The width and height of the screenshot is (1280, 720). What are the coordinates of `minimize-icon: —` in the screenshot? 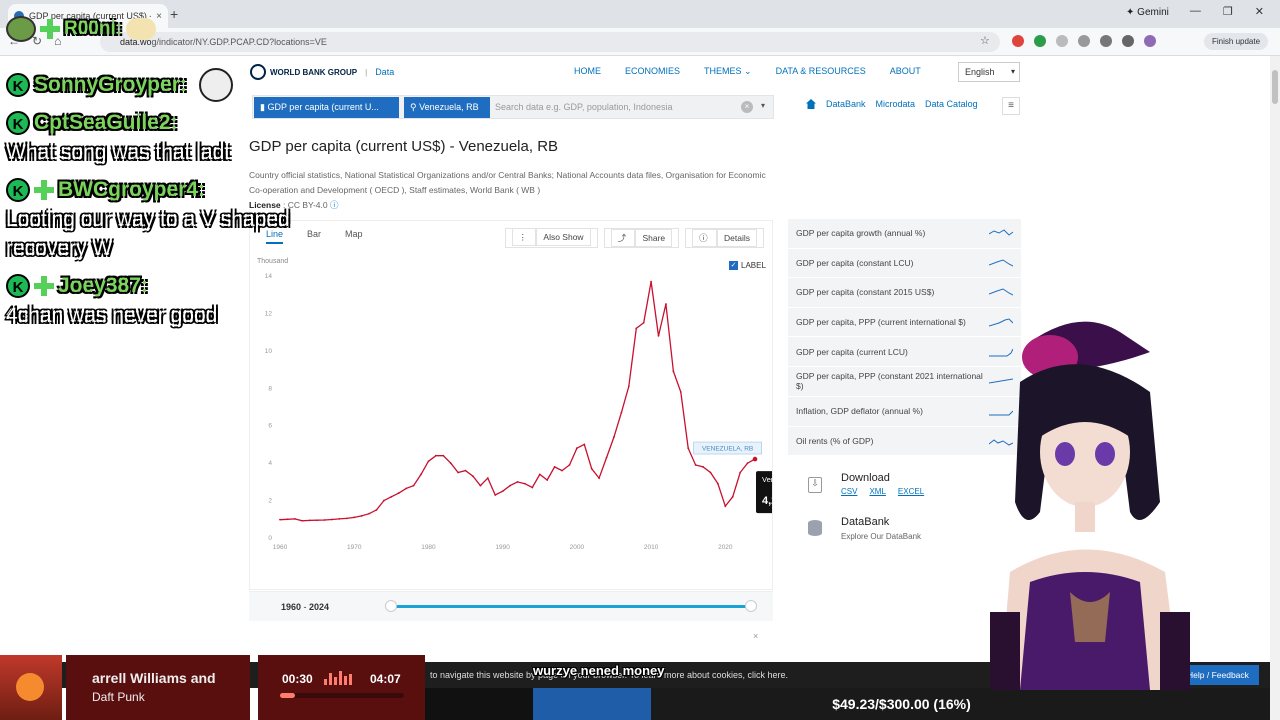 It's located at (1195, 11).